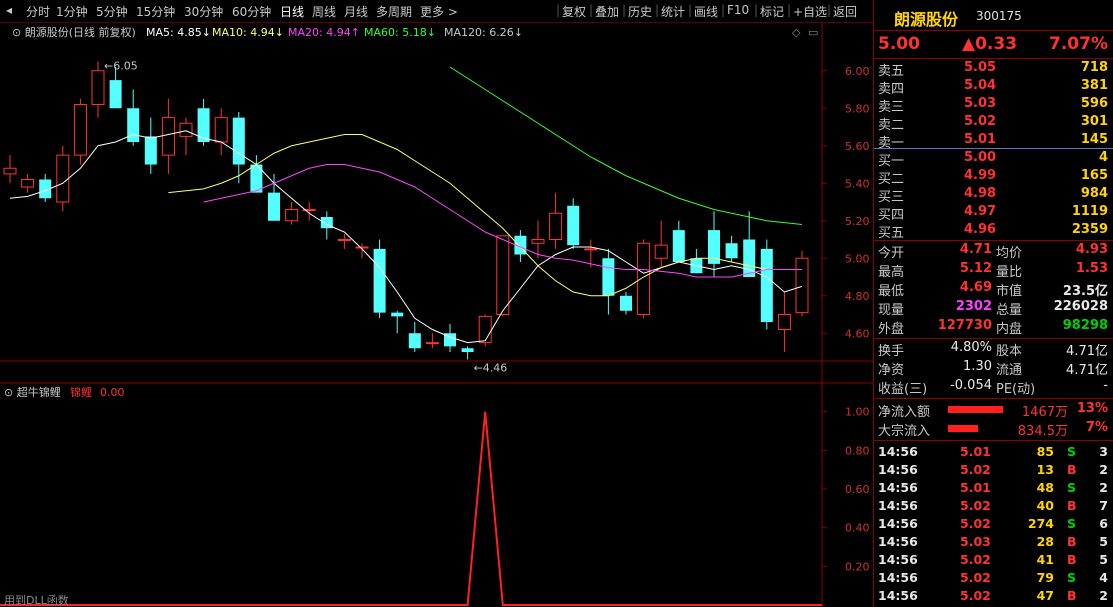  I want to click on finance-label: 股本, so click(1009, 351).